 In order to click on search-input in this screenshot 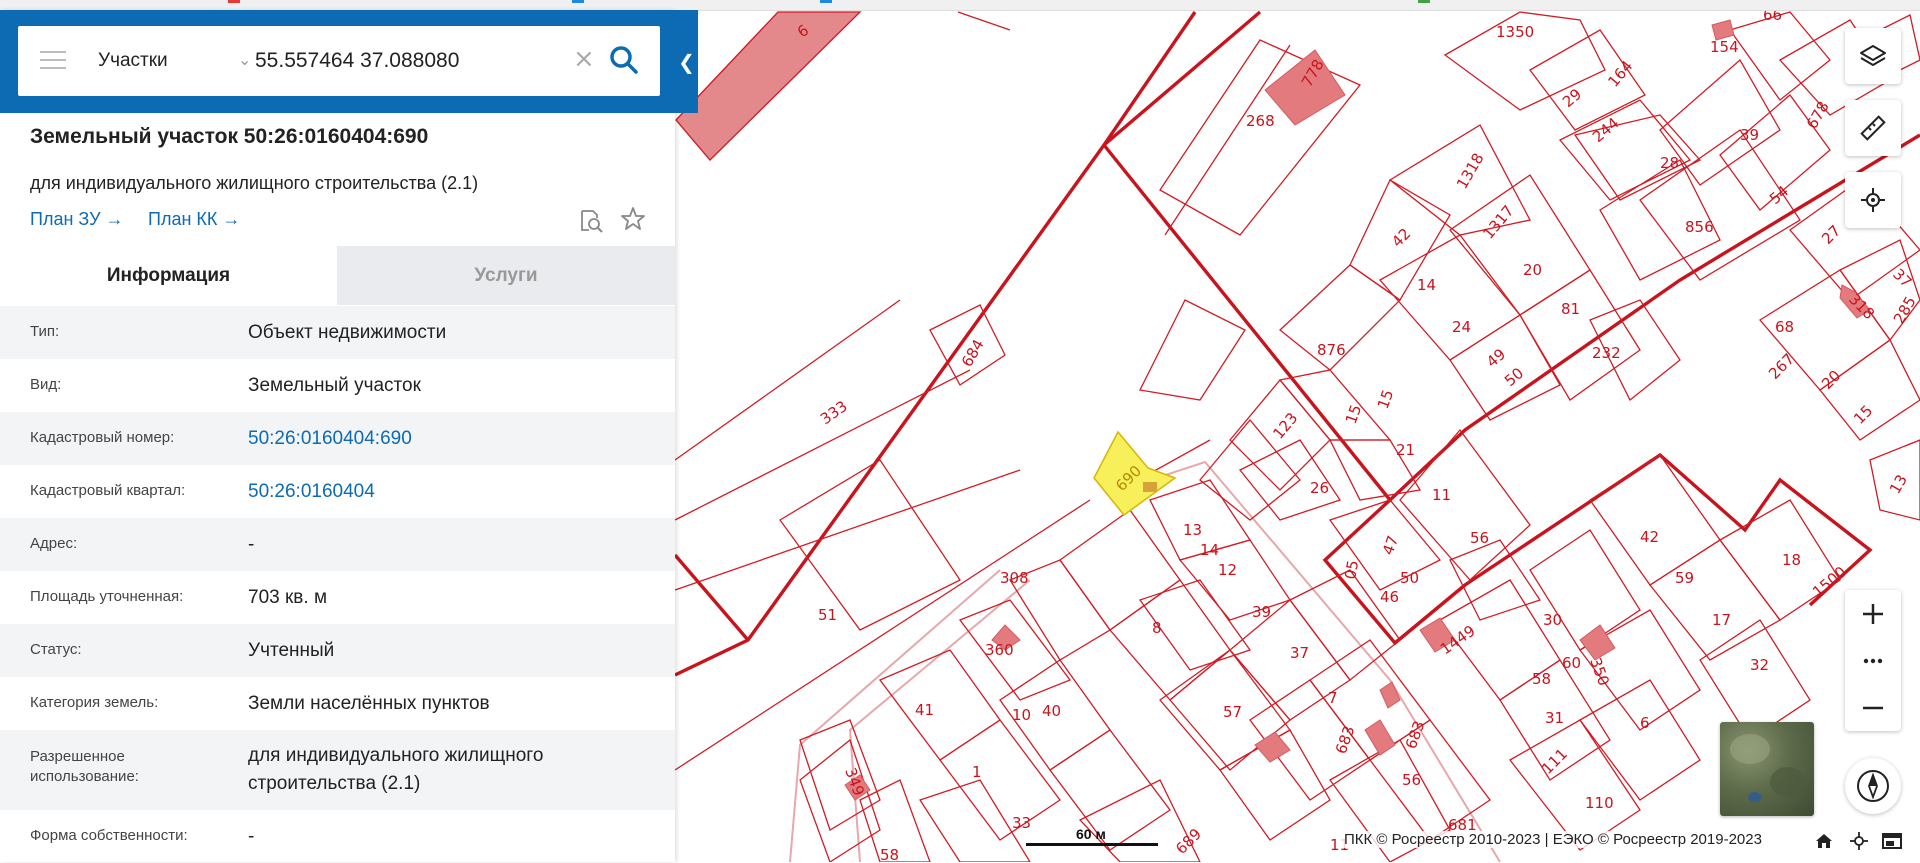, I will do `click(410, 61)`.